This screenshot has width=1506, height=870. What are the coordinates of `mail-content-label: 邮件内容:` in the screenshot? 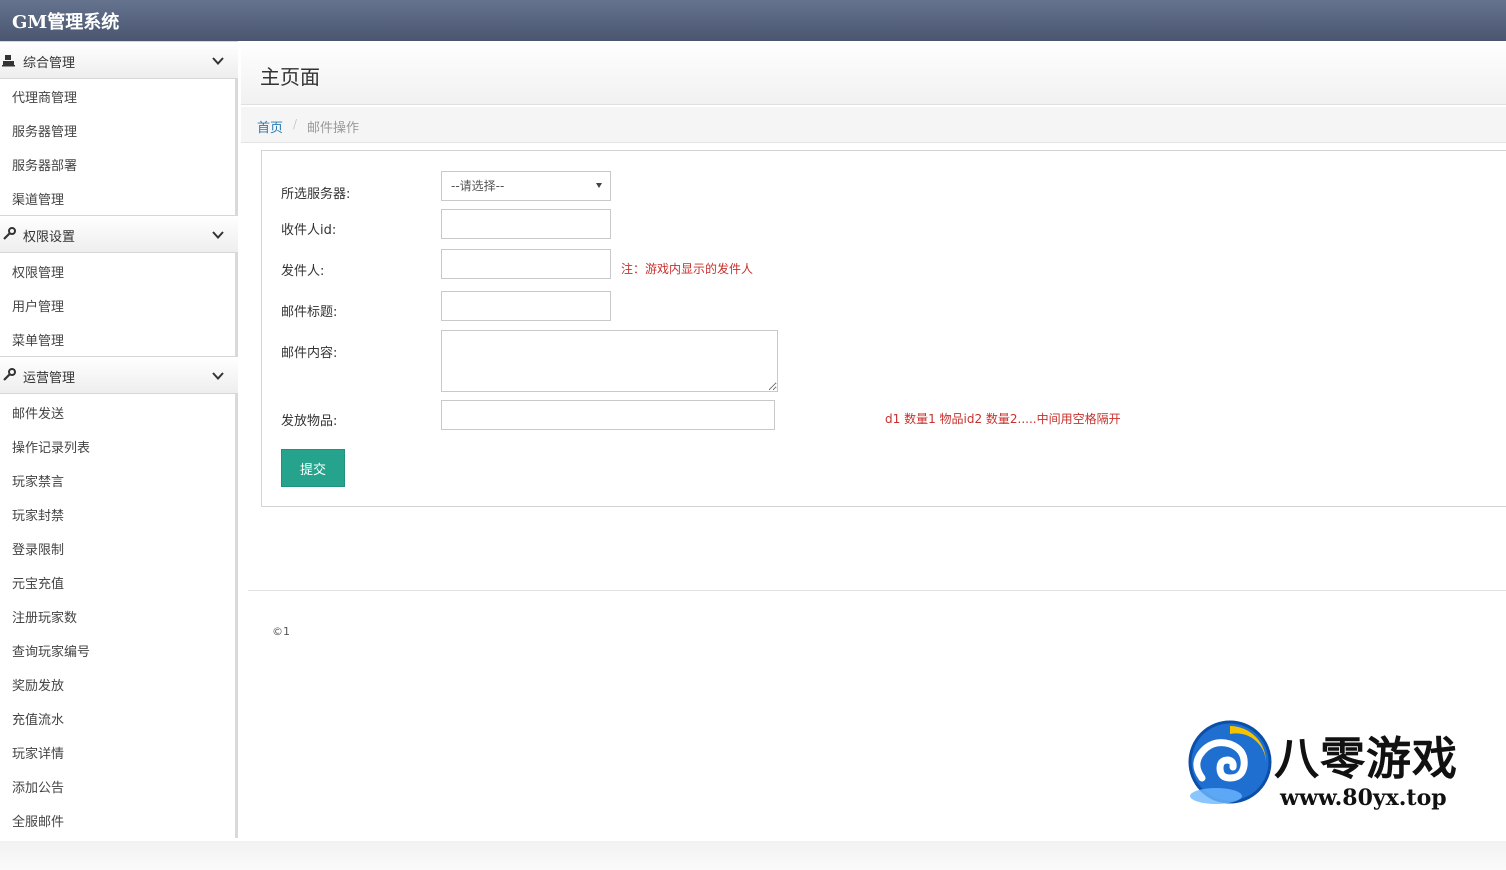 It's located at (309, 353).